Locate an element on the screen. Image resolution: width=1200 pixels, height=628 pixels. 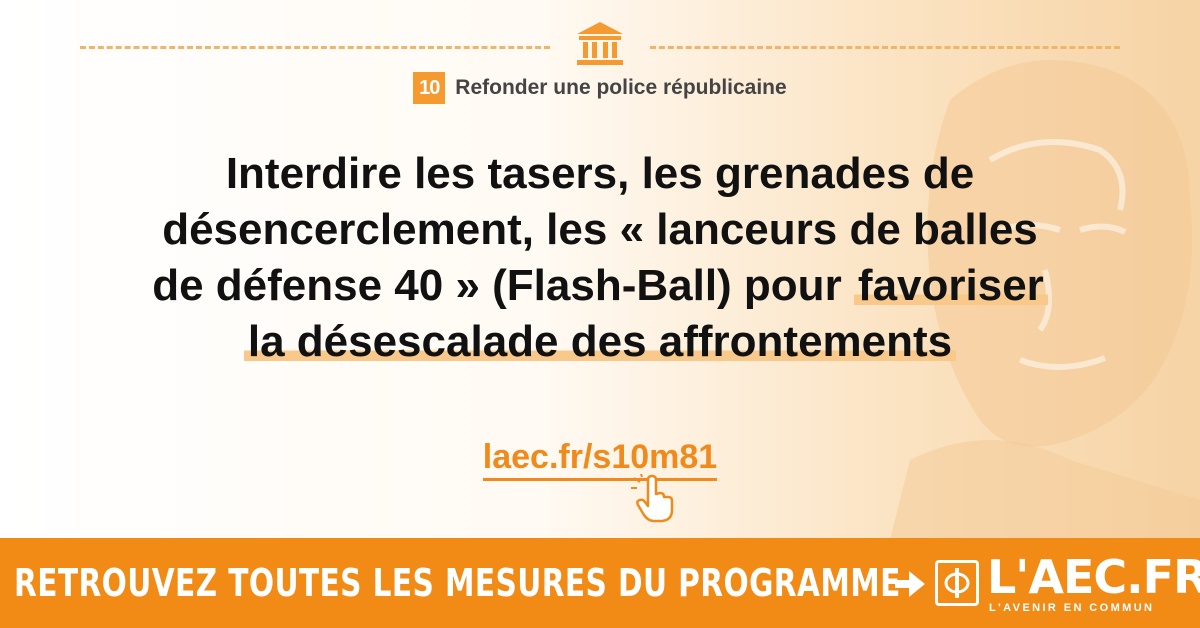
phi-icon is located at coordinates (957, 583).